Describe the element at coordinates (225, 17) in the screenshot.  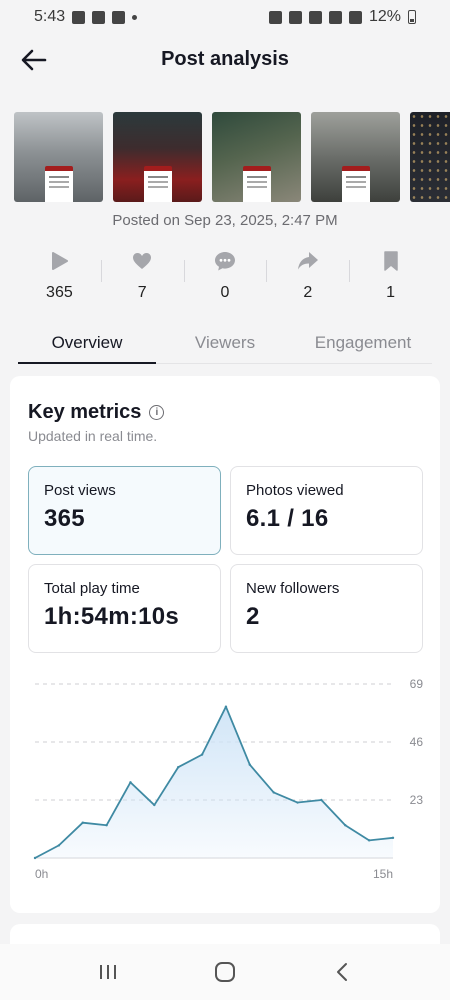
I see `status-bar: 5:43 12%` at that location.